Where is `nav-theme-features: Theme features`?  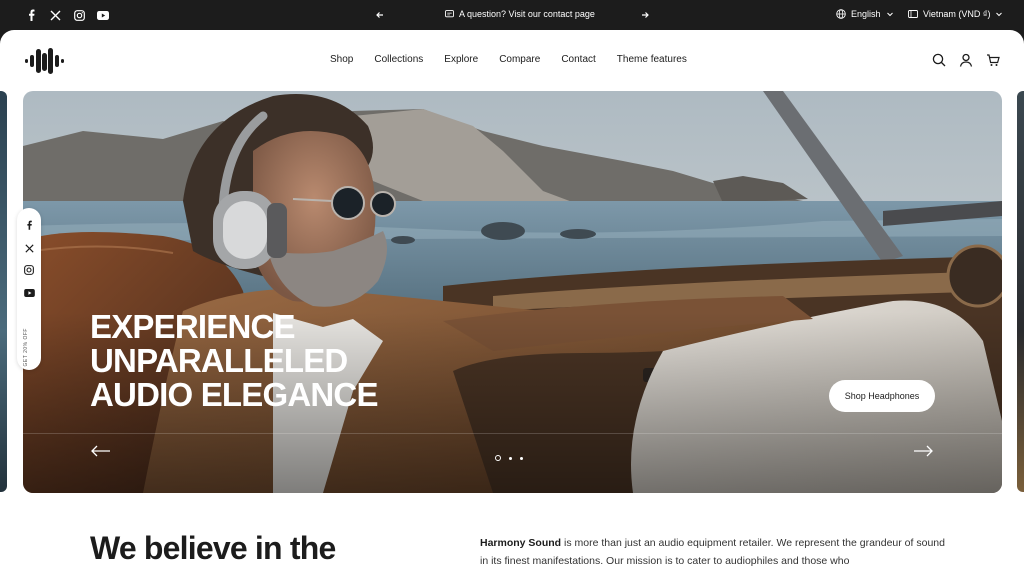
nav-theme-features: Theme features is located at coordinates (652, 59).